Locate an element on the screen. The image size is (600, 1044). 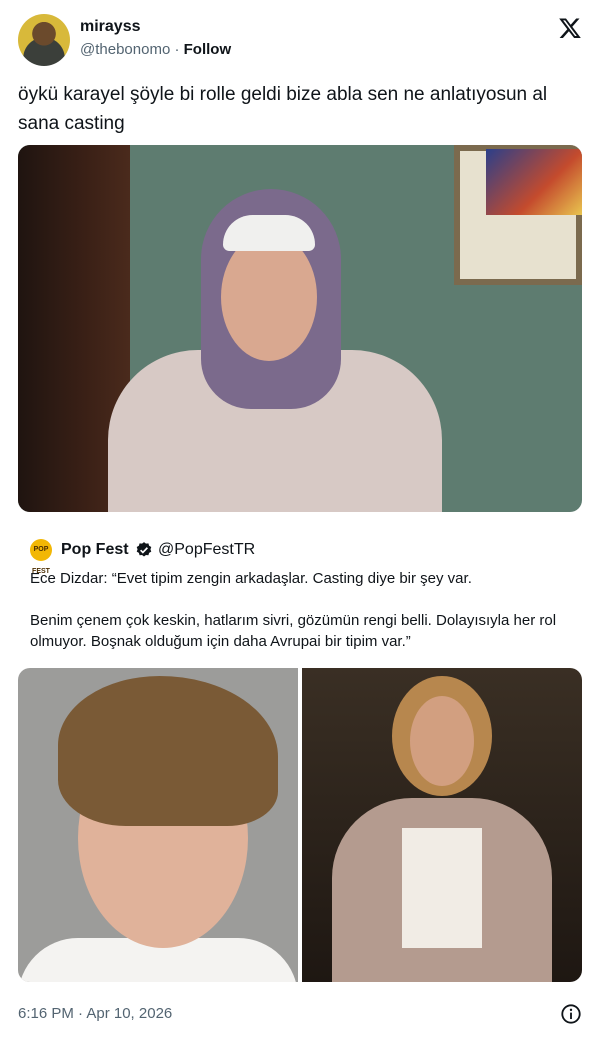
quoted-author-avatar: POP FEST is located at coordinates (41, 557).